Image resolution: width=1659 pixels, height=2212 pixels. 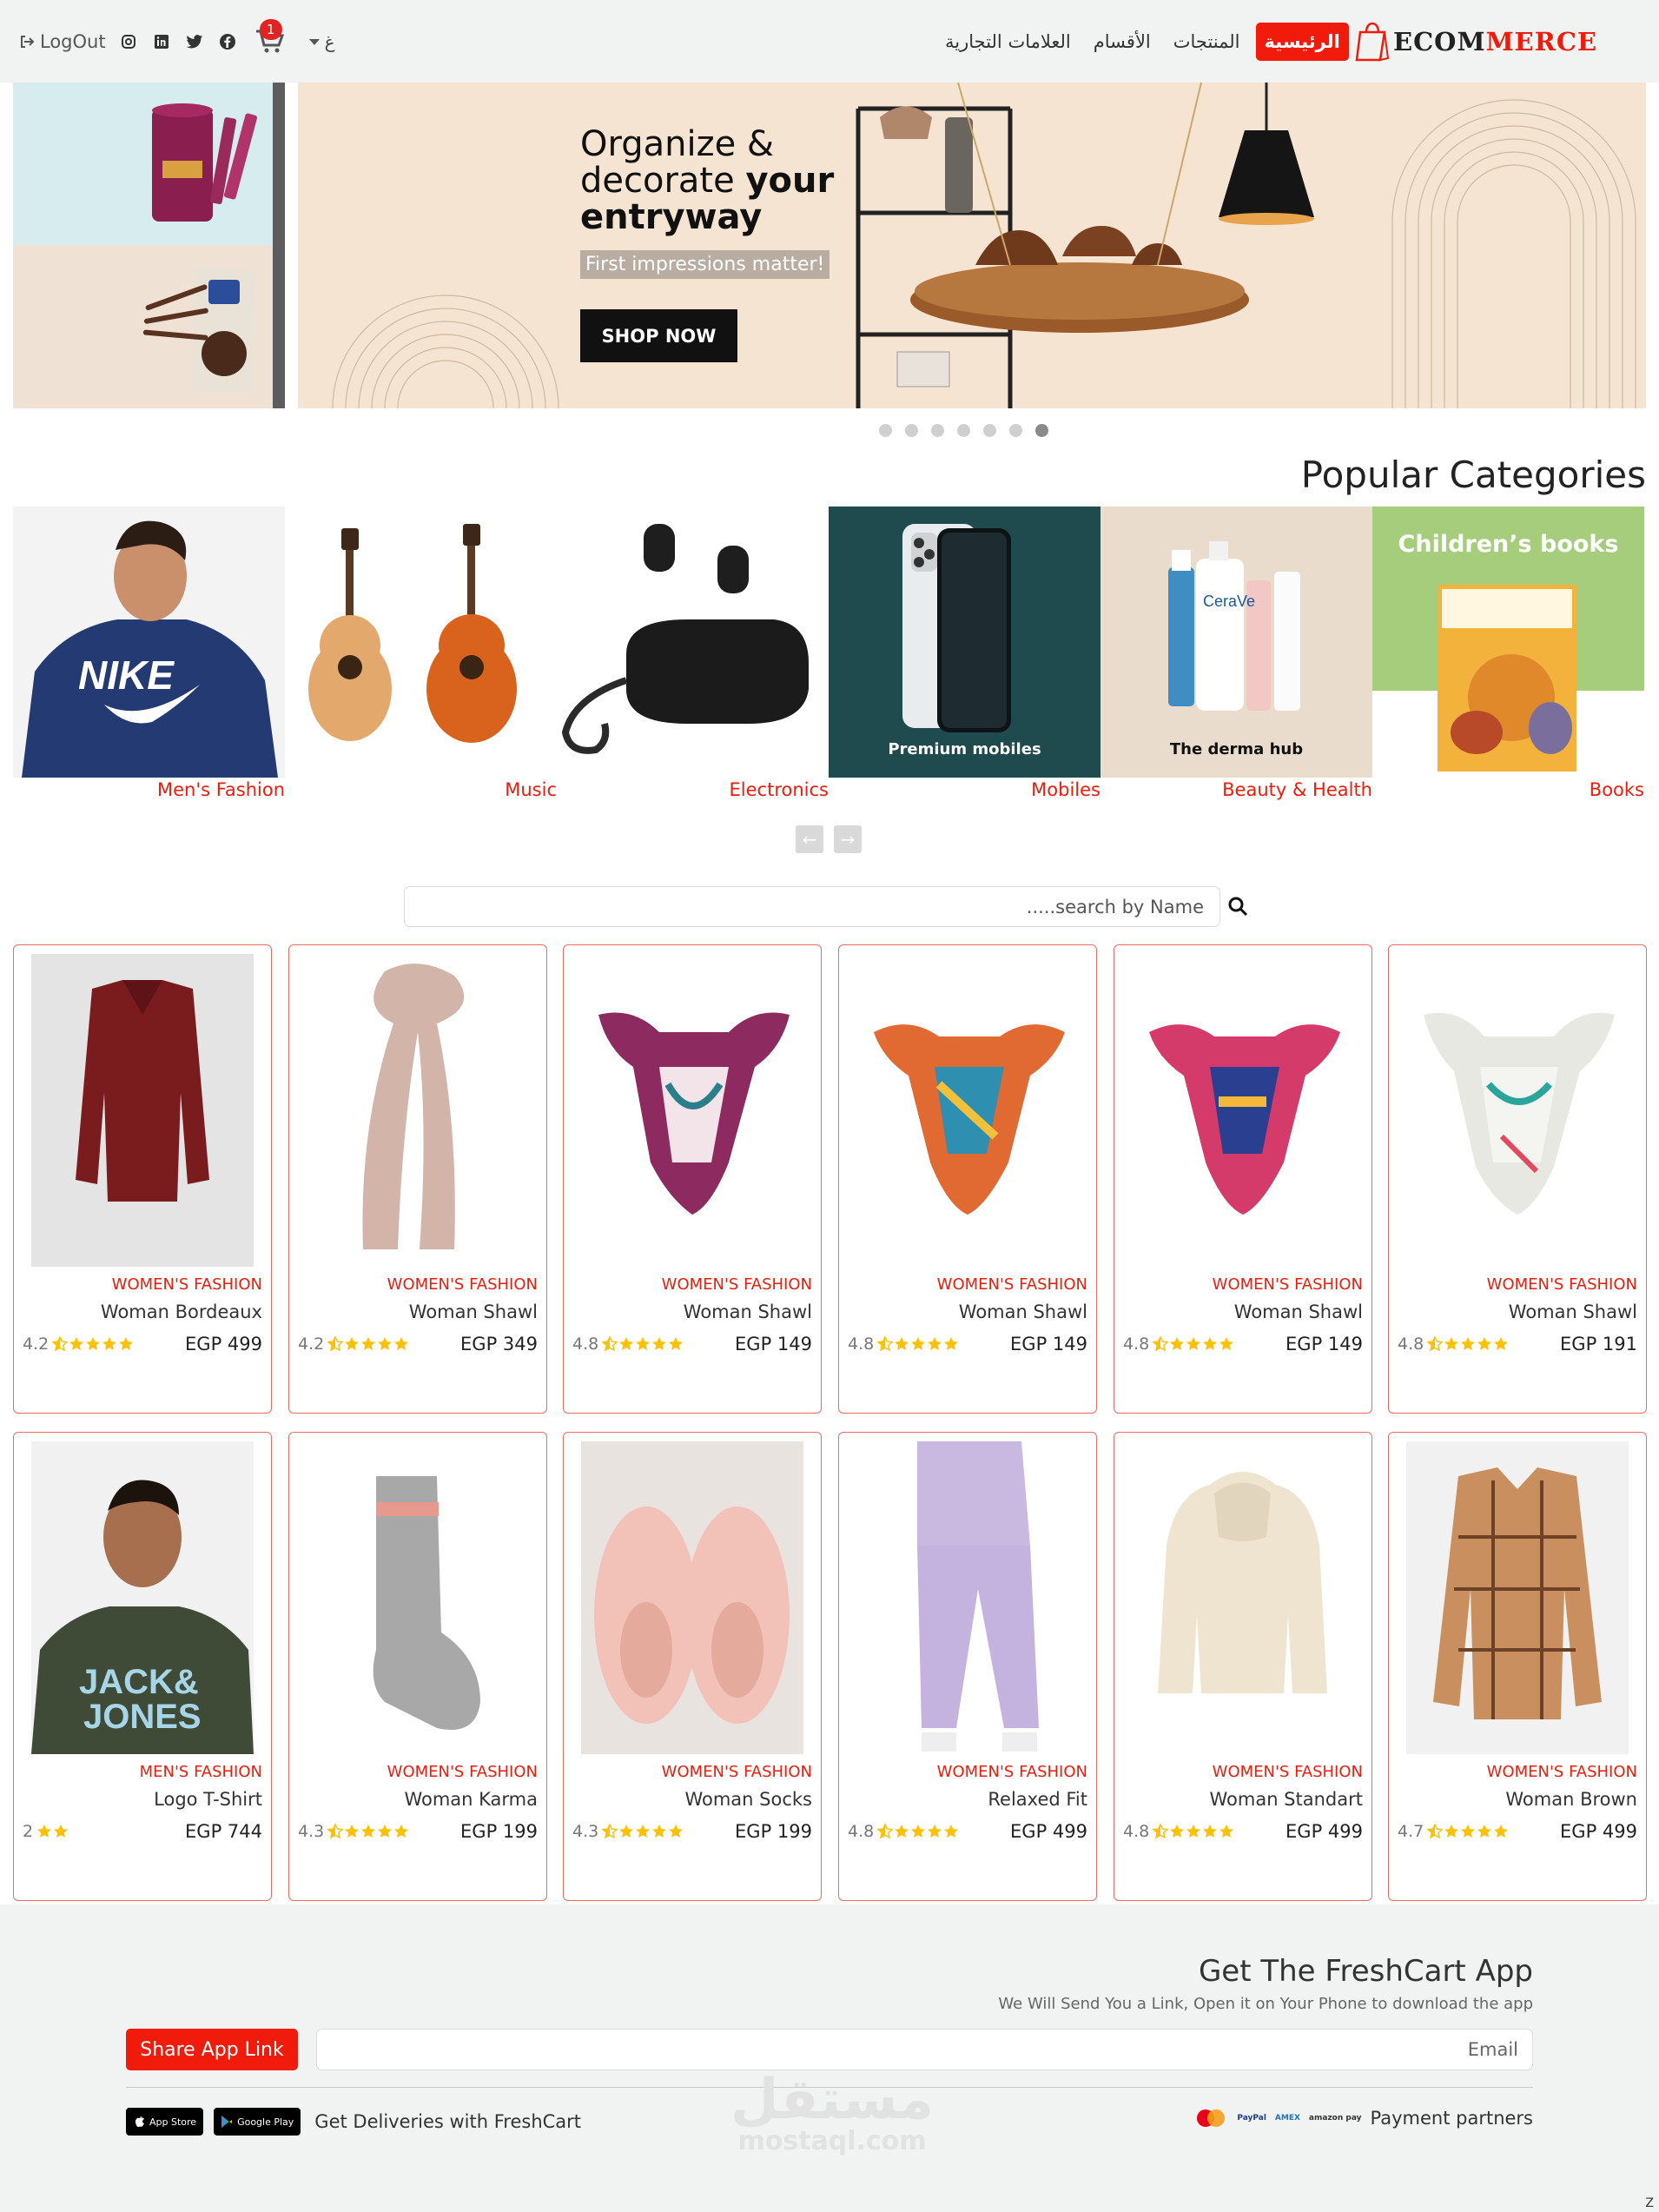 What do you see at coordinates (1236, 654) in the screenshot?
I see `category-beauty-health: CeraVe The derma hub Beauty & Health` at bounding box center [1236, 654].